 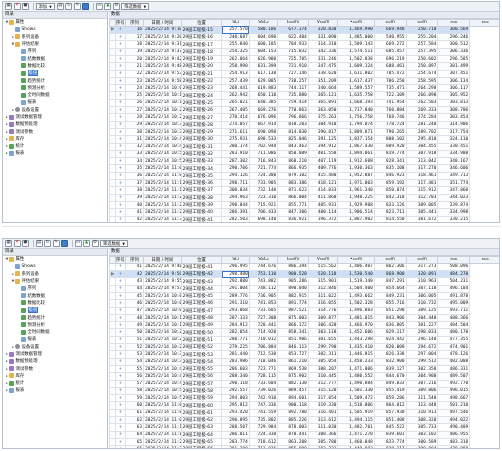 What do you see at coordinates (323, 117) in the screenshot?
I see `cell-value: 375.263` at bounding box center [323, 117].